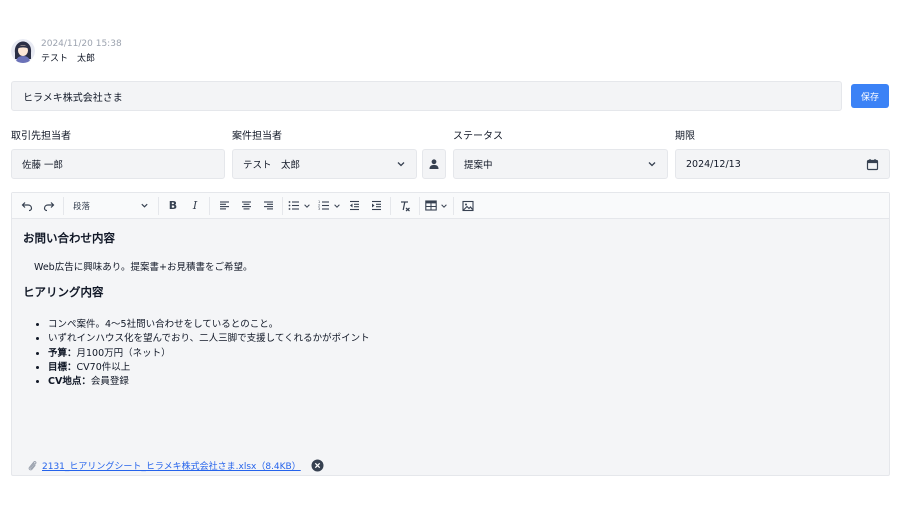 This screenshot has width=900, height=507. Describe the element at coordinates (246, 206) in the screenshot. I see `align-center-icon` at that location.